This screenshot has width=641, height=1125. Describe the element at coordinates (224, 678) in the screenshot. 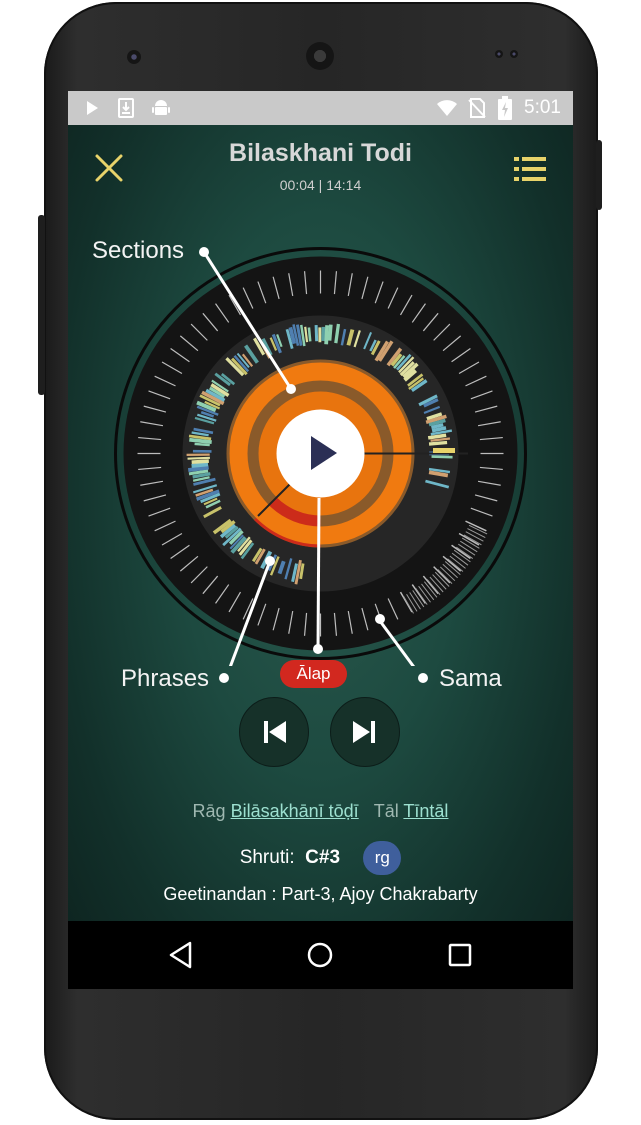

I see `phrases-callout-dot` at that location.